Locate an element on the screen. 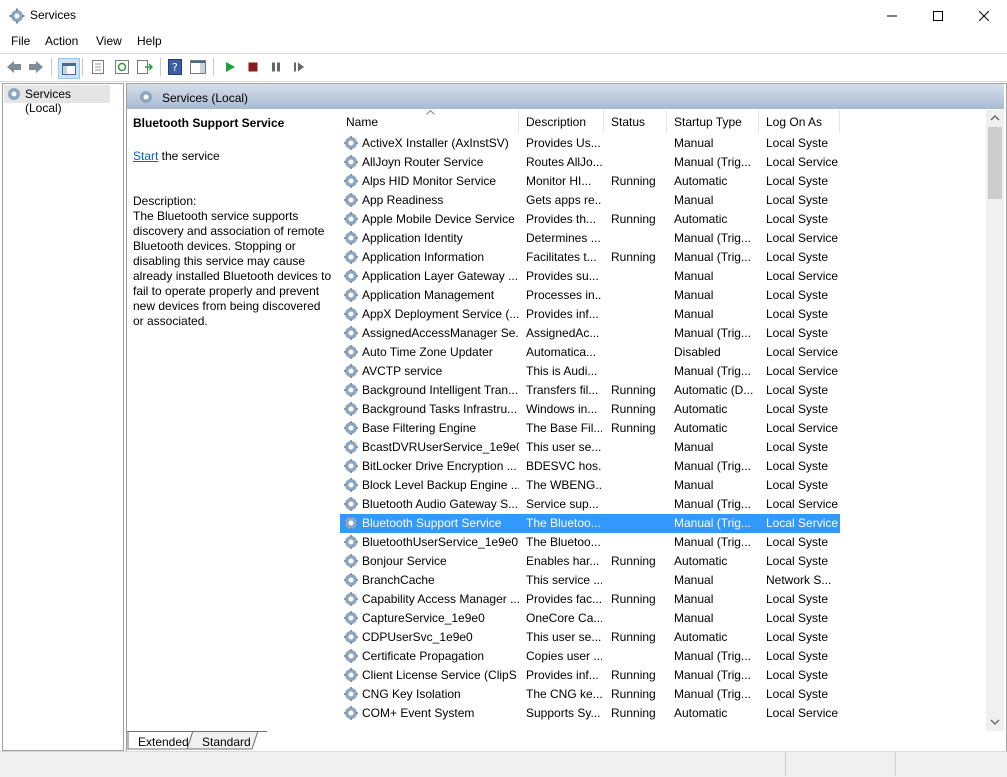 Image resolution: width=1007 pixels, height=777 pixels. menu-action: Action is located at coordinates (61, 41).